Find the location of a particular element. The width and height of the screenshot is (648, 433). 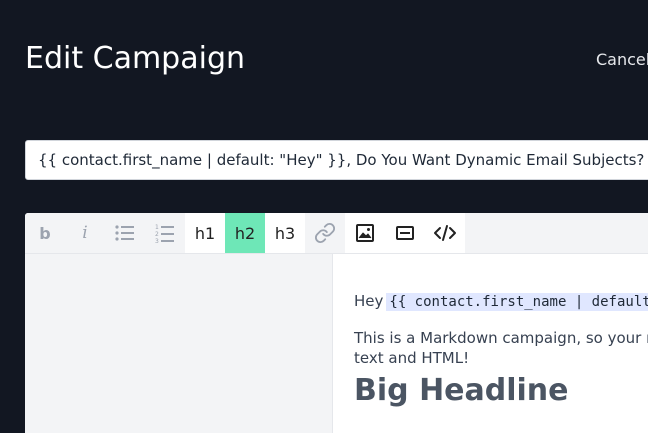

h1-button: h1 is located at coordinates (205, 233).